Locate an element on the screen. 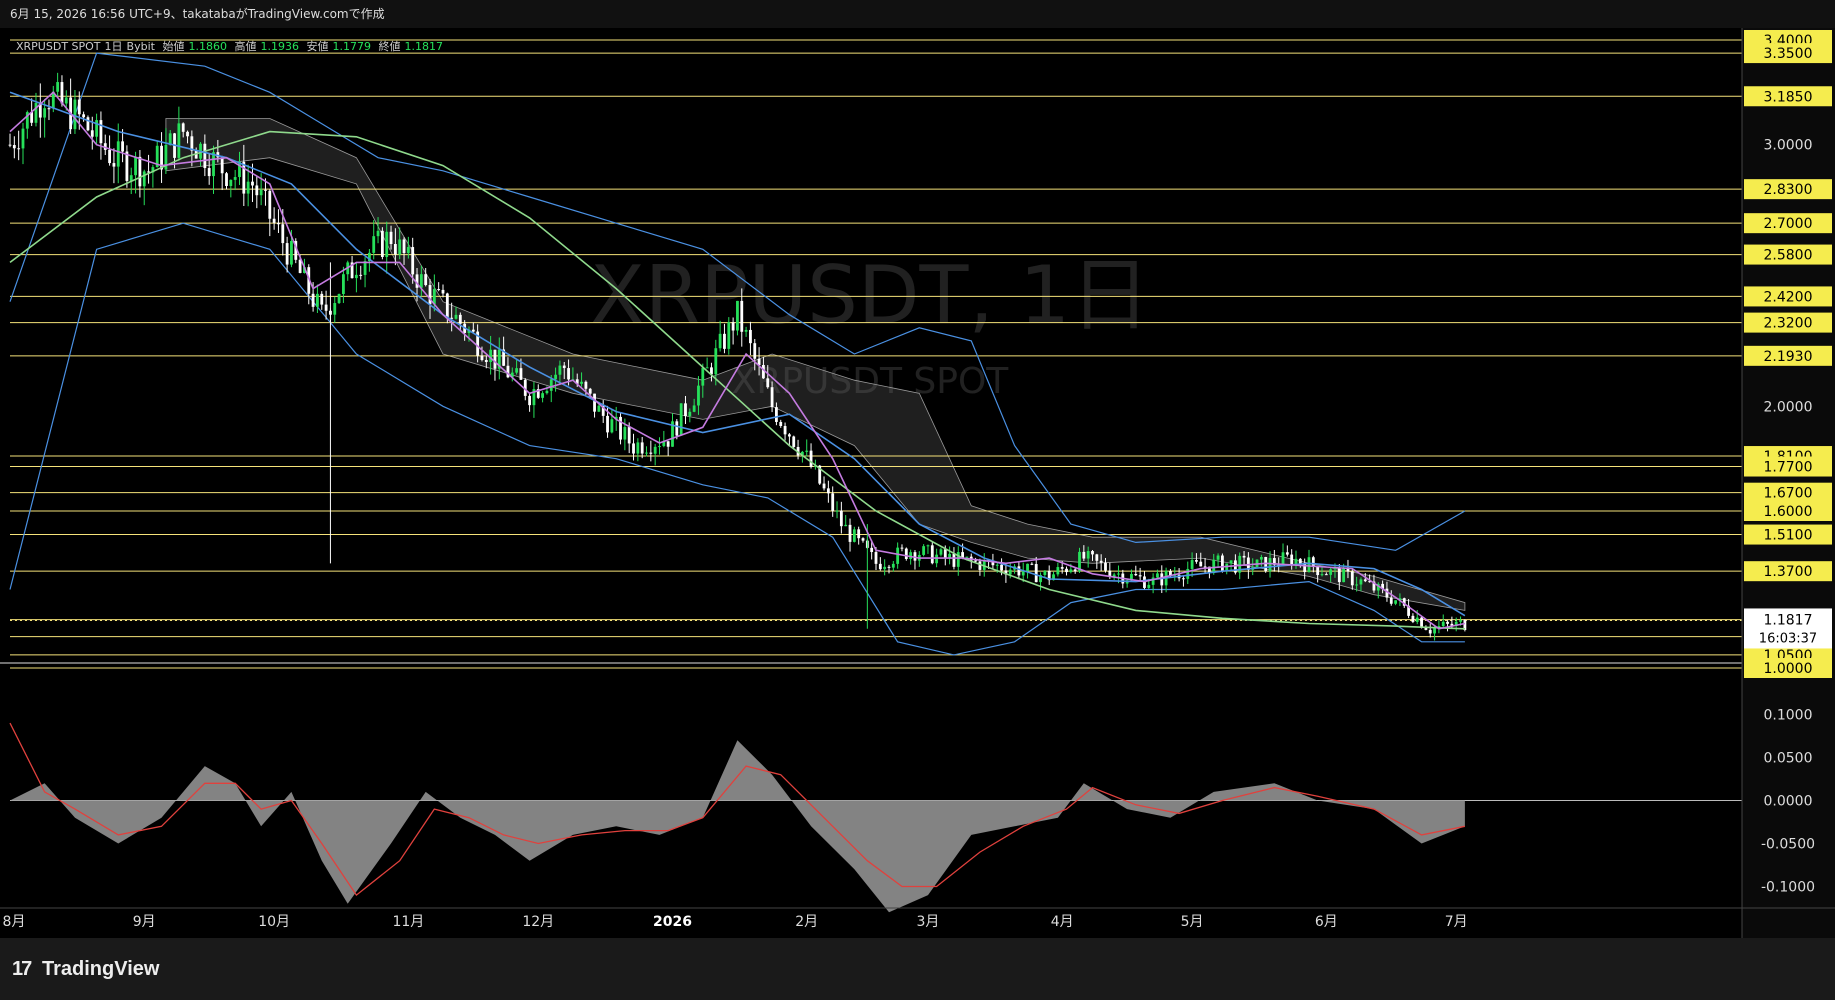 The height and width of the screenshot is (1000, 1835). level-label: 3.1850 is located at coordinates (1788, 97).